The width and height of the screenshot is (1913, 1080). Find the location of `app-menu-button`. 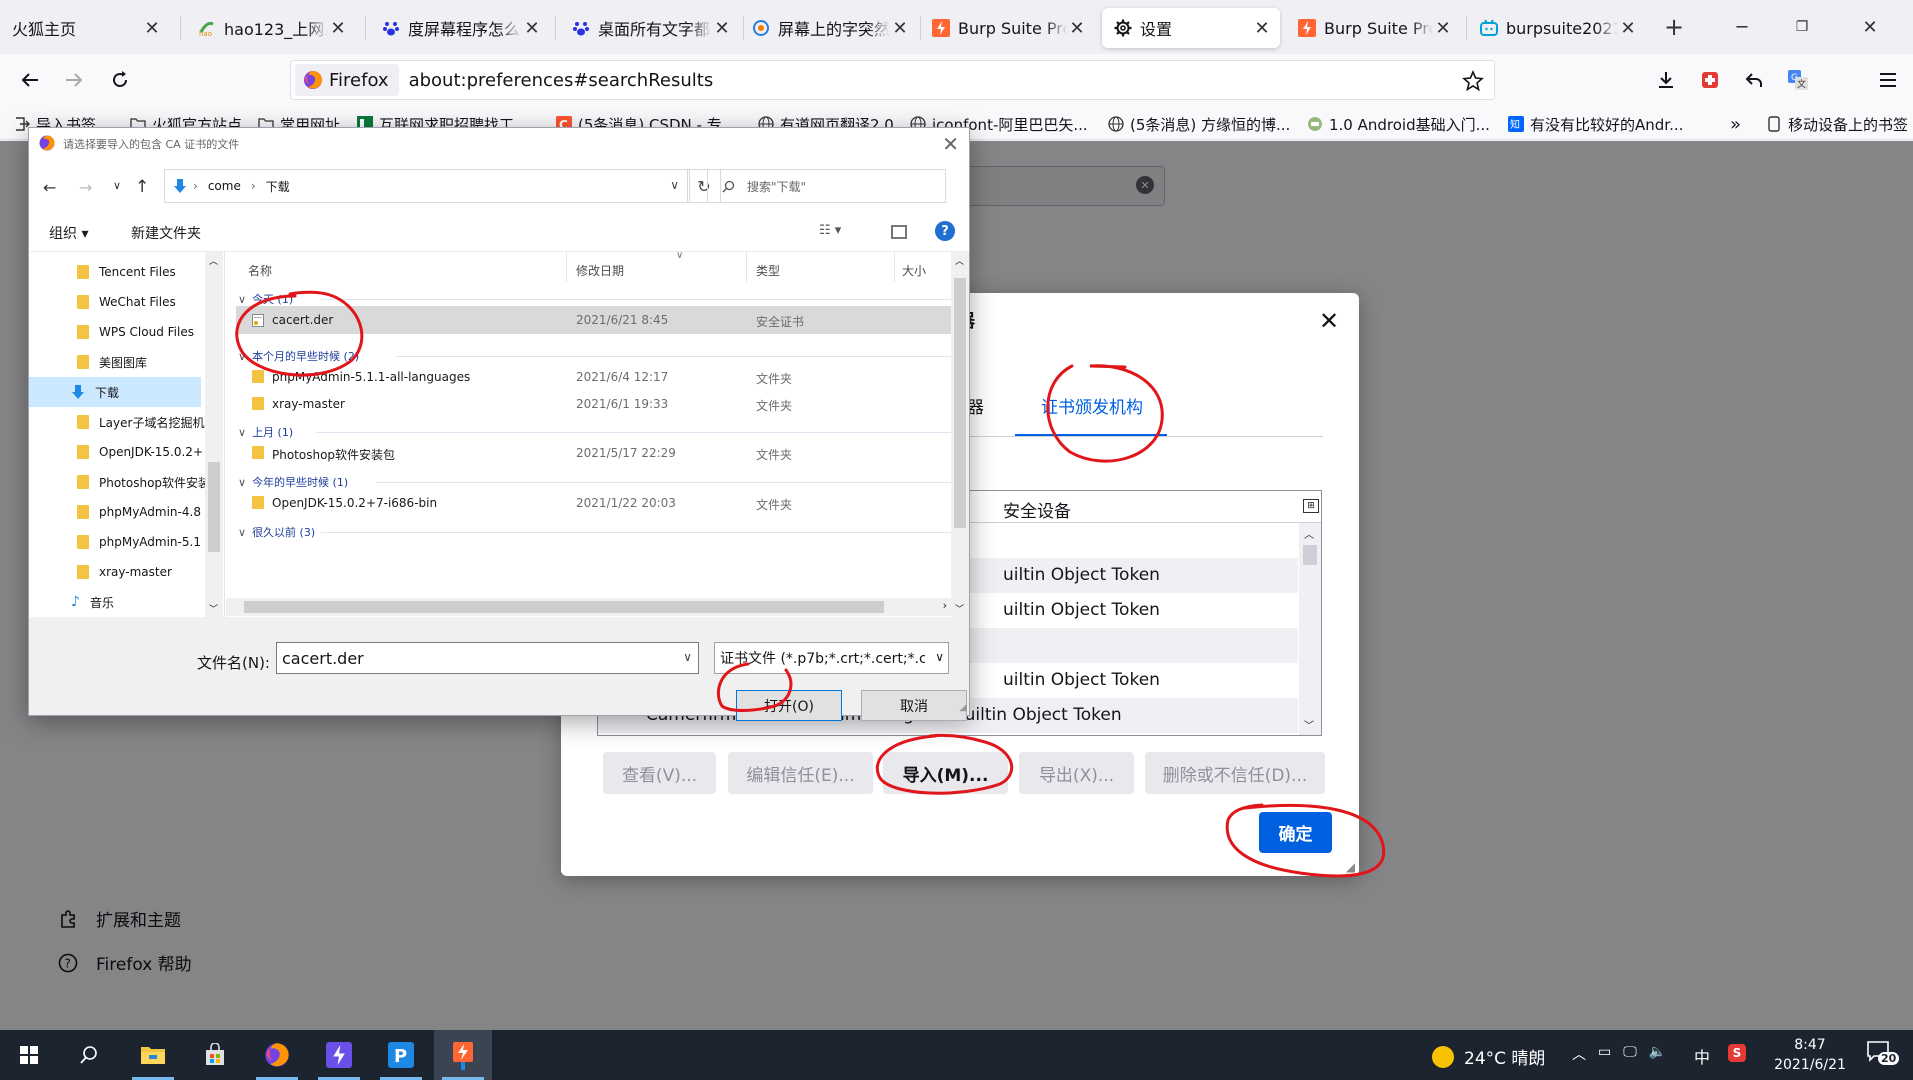

app-menu-button is located at coordinates (1888, 80).